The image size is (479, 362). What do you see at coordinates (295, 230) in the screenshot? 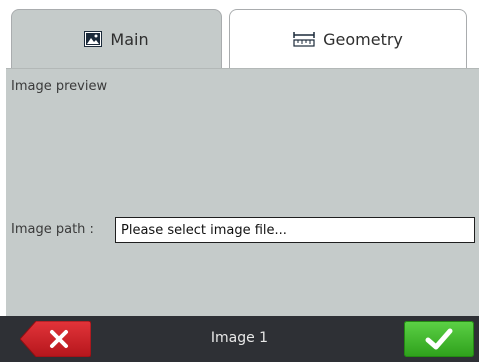
I see `image-path-input` at bounding box center [295, 230].